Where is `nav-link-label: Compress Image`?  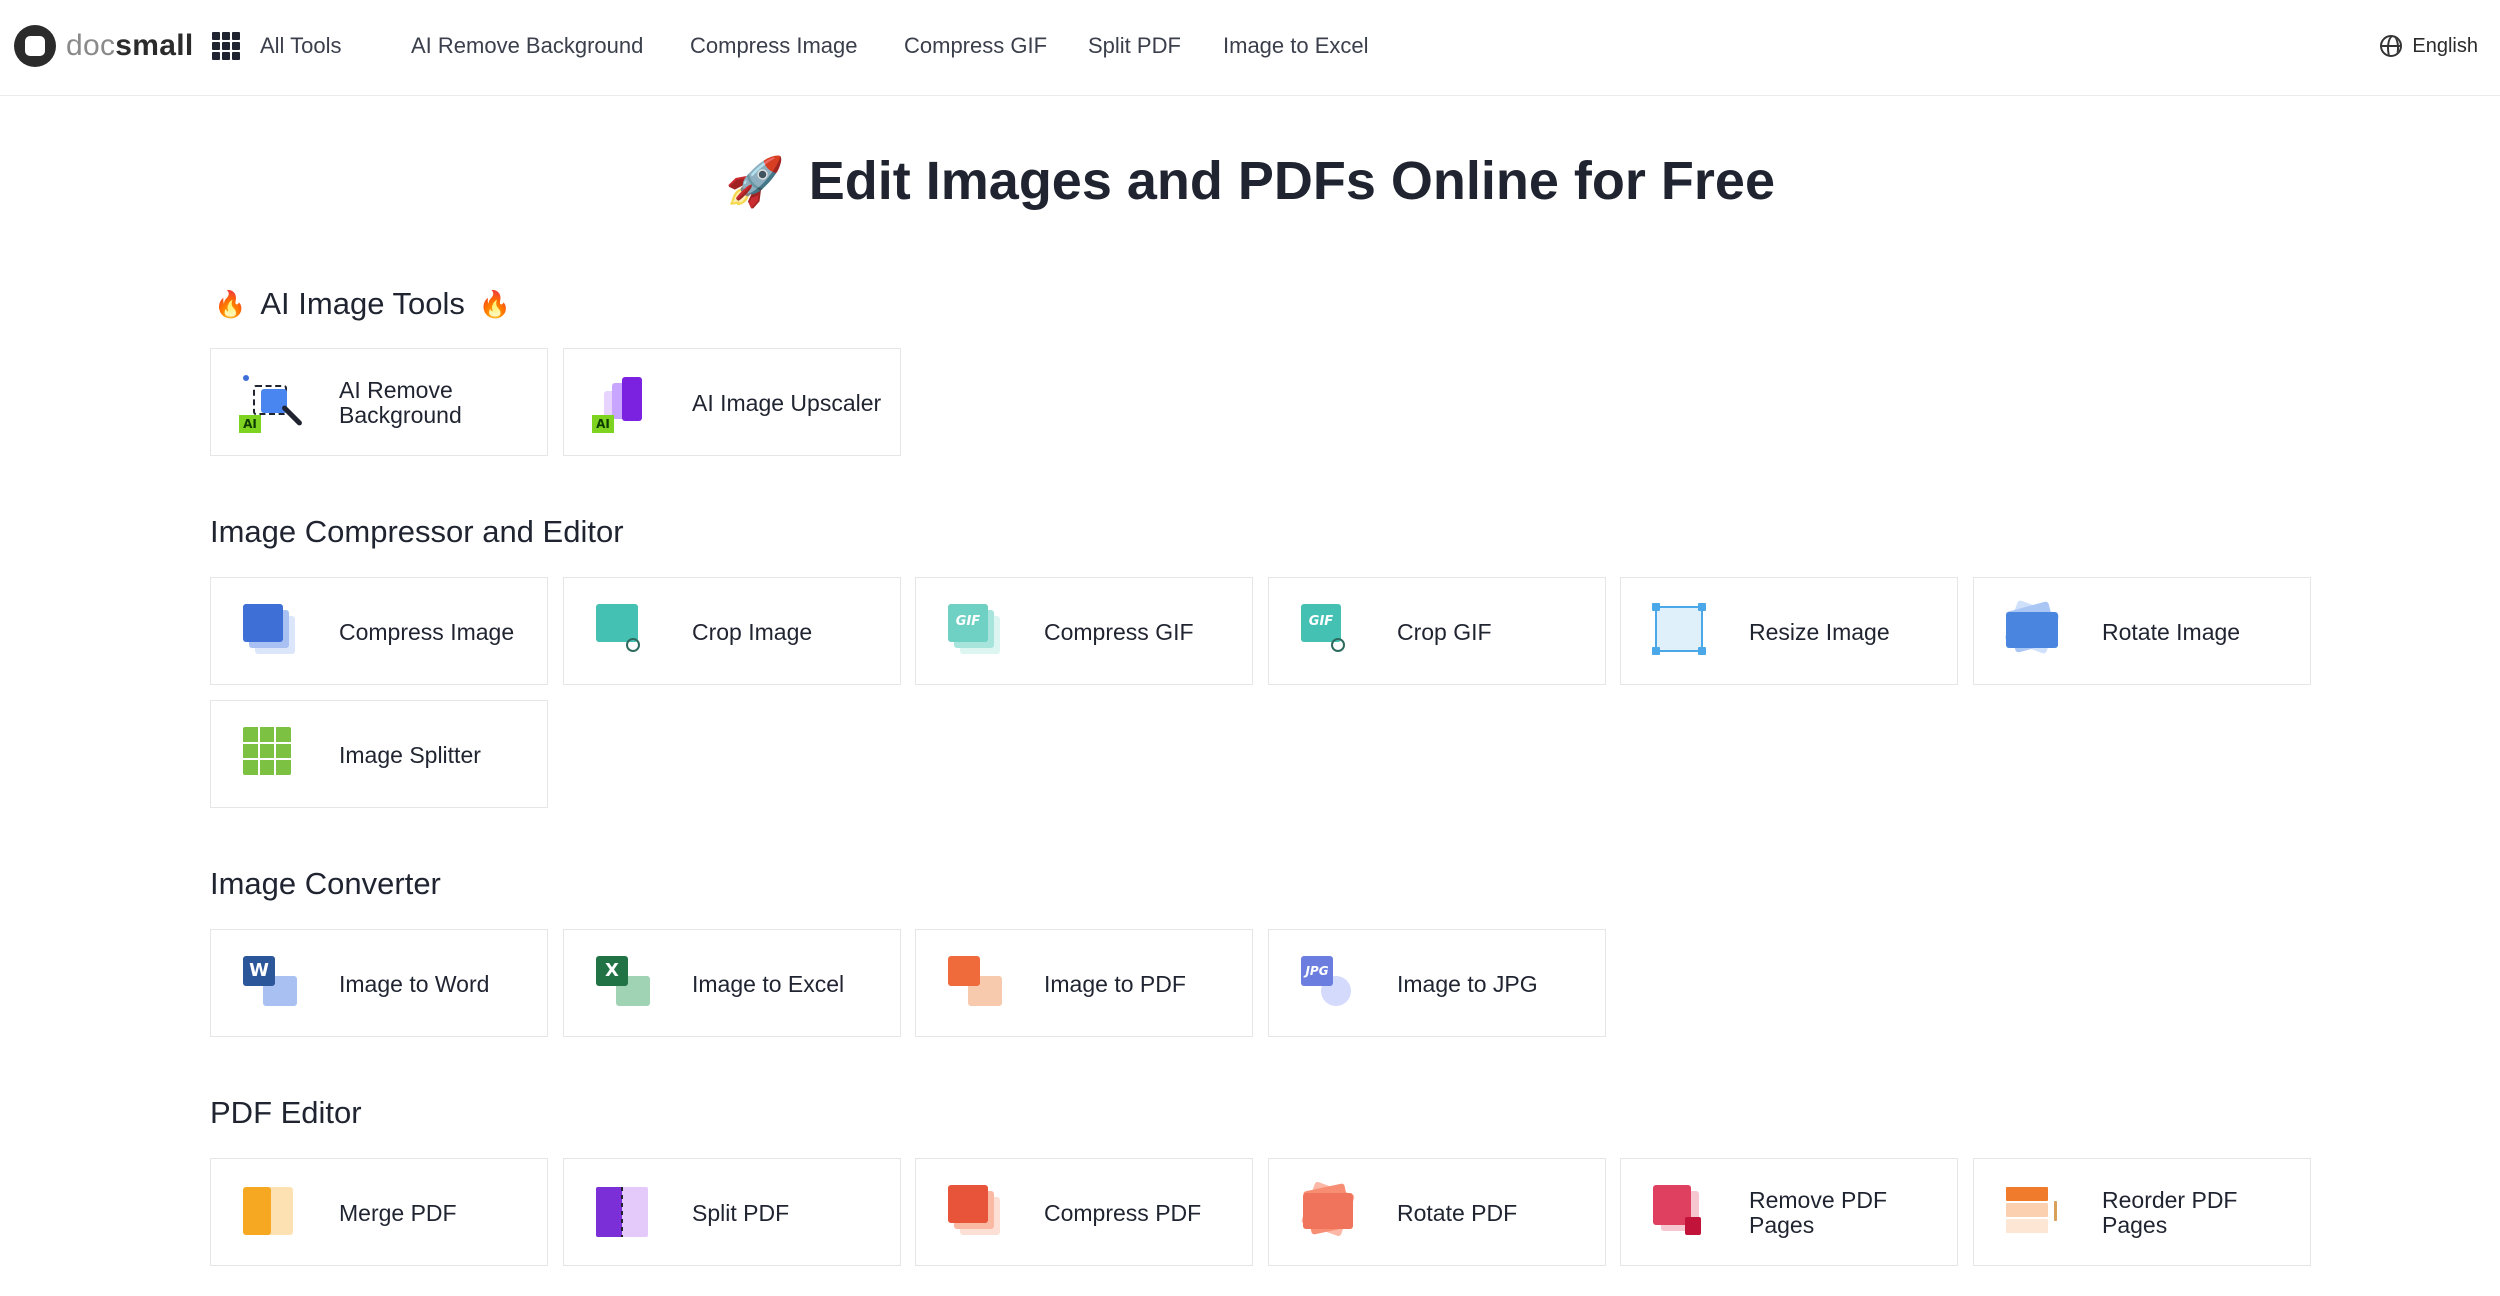 nav-link-label: Compress Image is located at coordinates (774, 46).